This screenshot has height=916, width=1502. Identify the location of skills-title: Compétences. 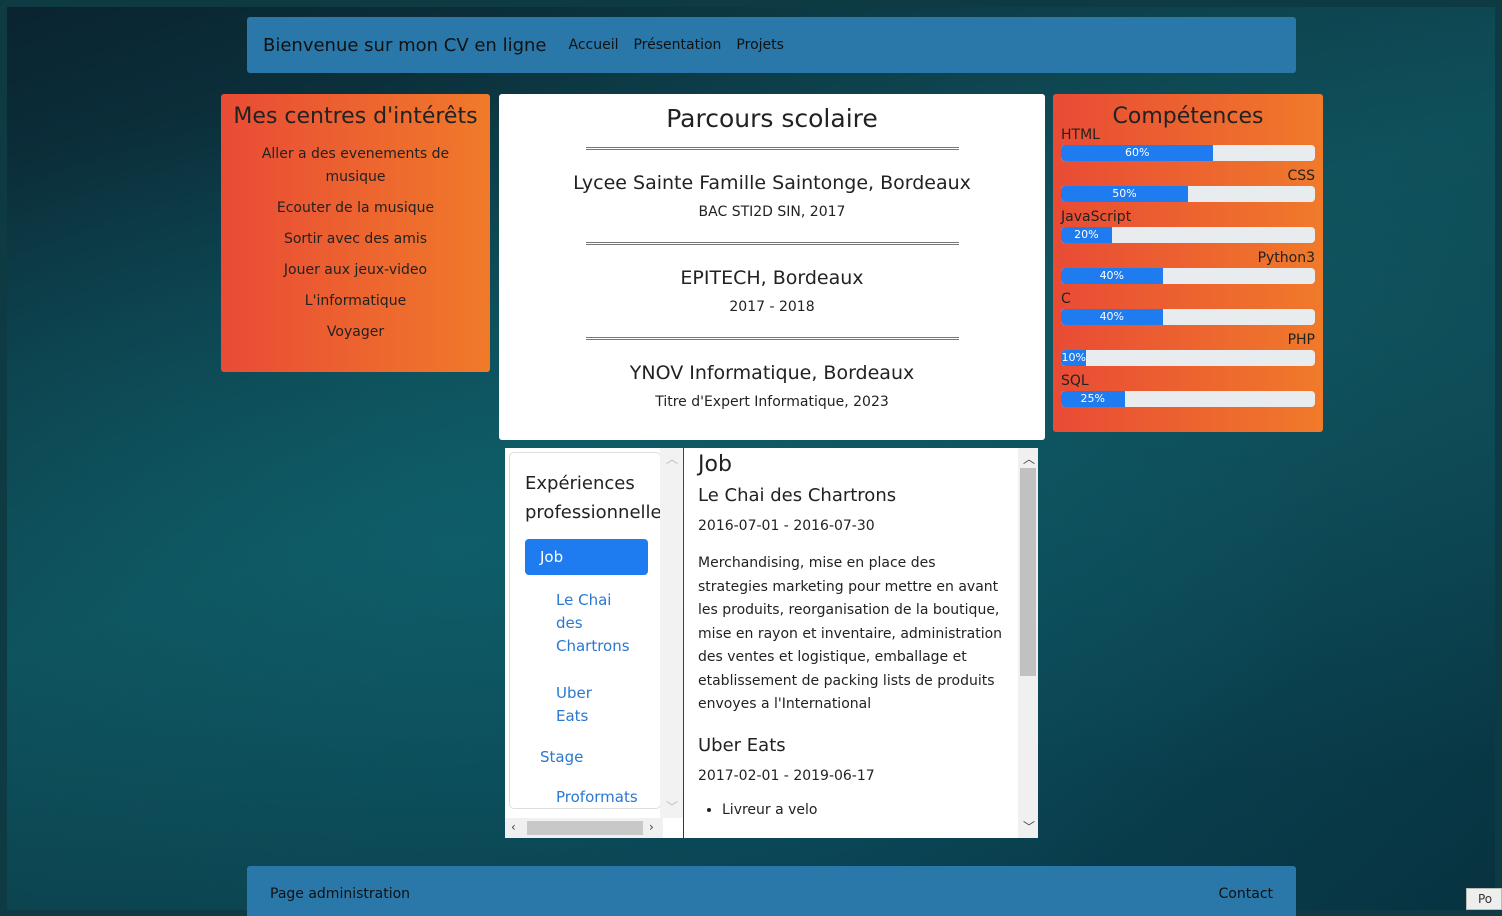
(1188, 116).